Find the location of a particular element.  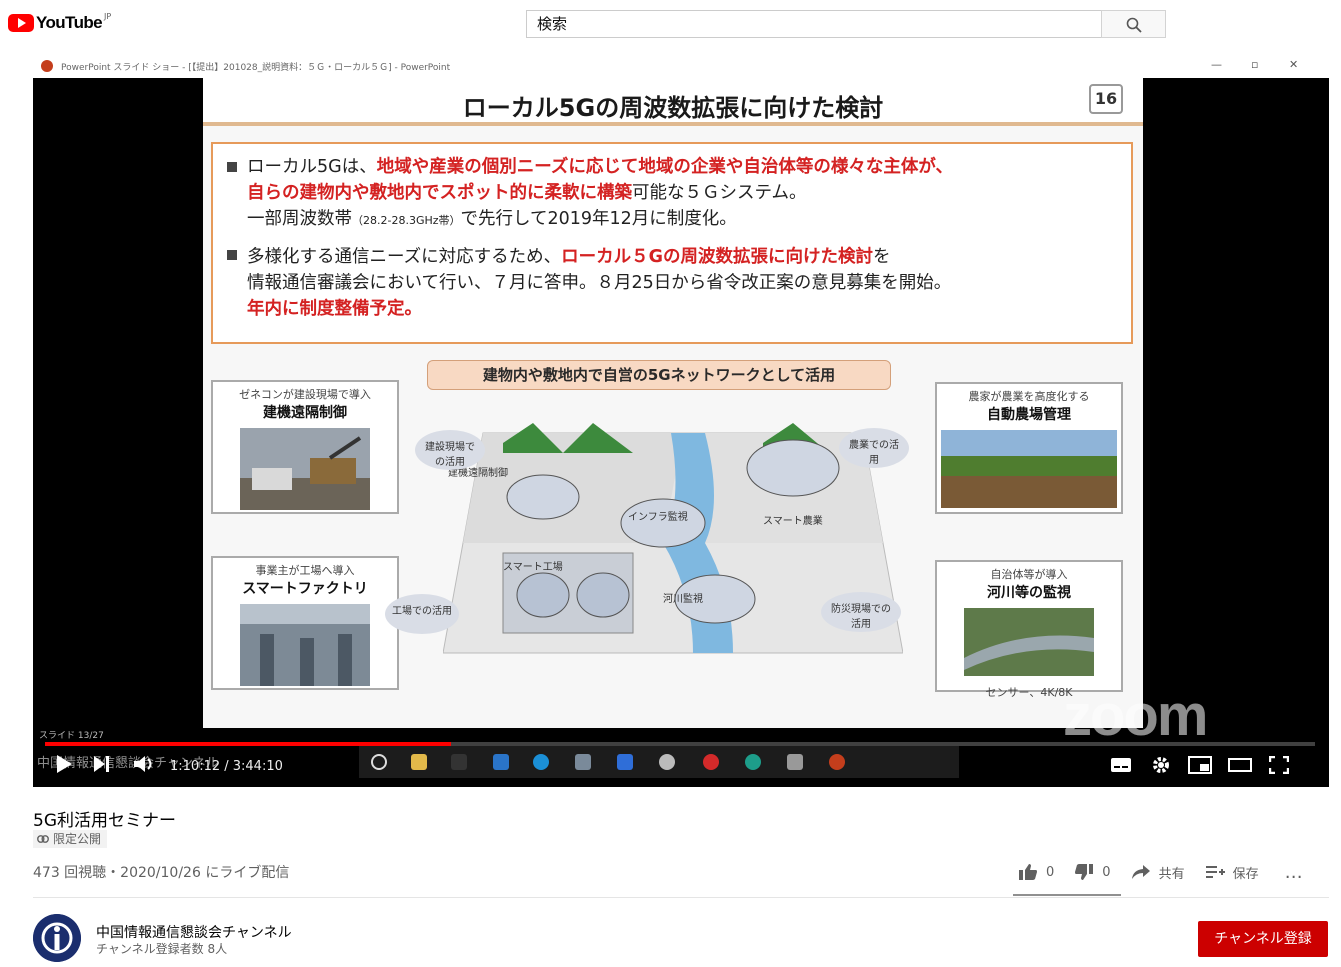

farm-photo is located at coordinates (1029, 469).